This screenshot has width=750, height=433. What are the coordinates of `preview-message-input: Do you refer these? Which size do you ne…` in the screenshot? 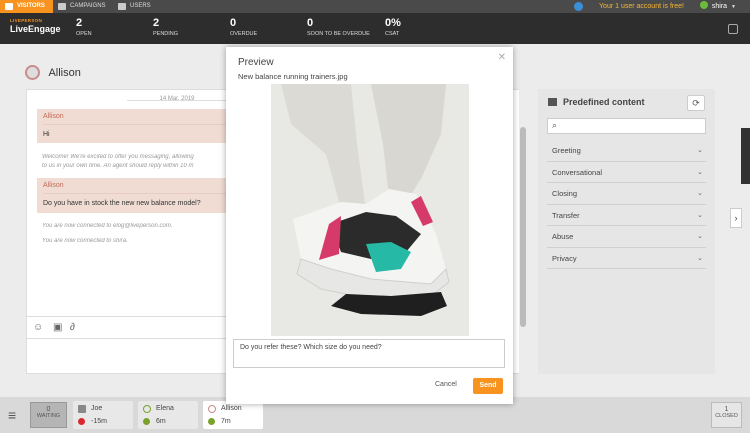 It's located at (369, 353).